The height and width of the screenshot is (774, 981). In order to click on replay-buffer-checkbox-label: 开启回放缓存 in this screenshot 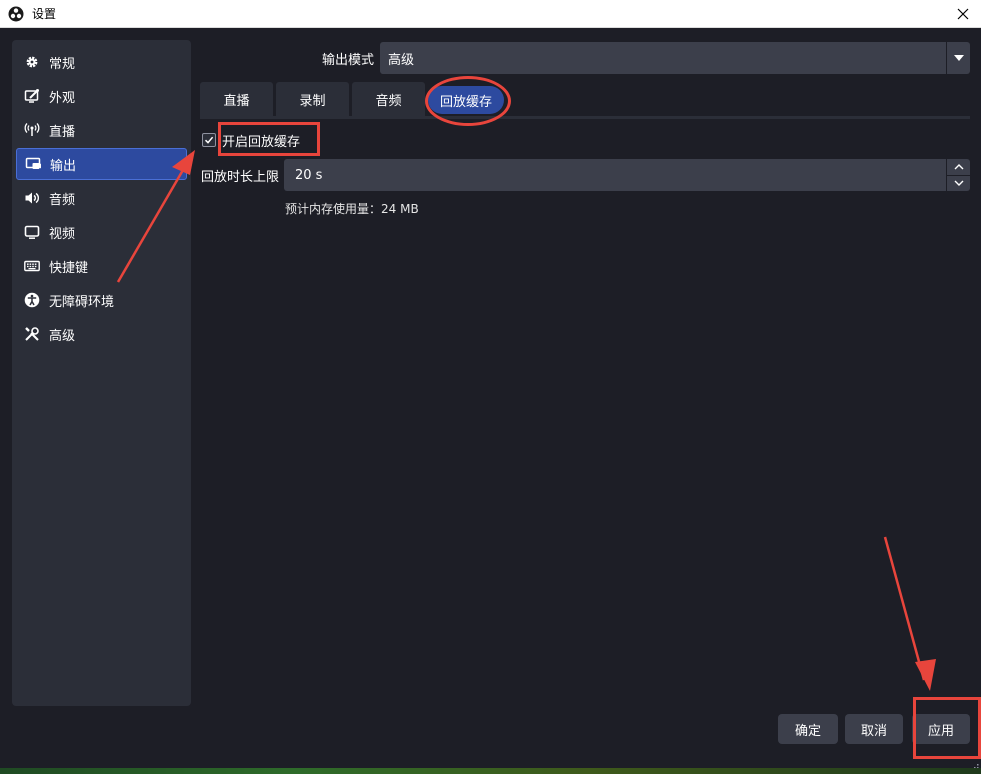, I will do `click(261, 140)`.